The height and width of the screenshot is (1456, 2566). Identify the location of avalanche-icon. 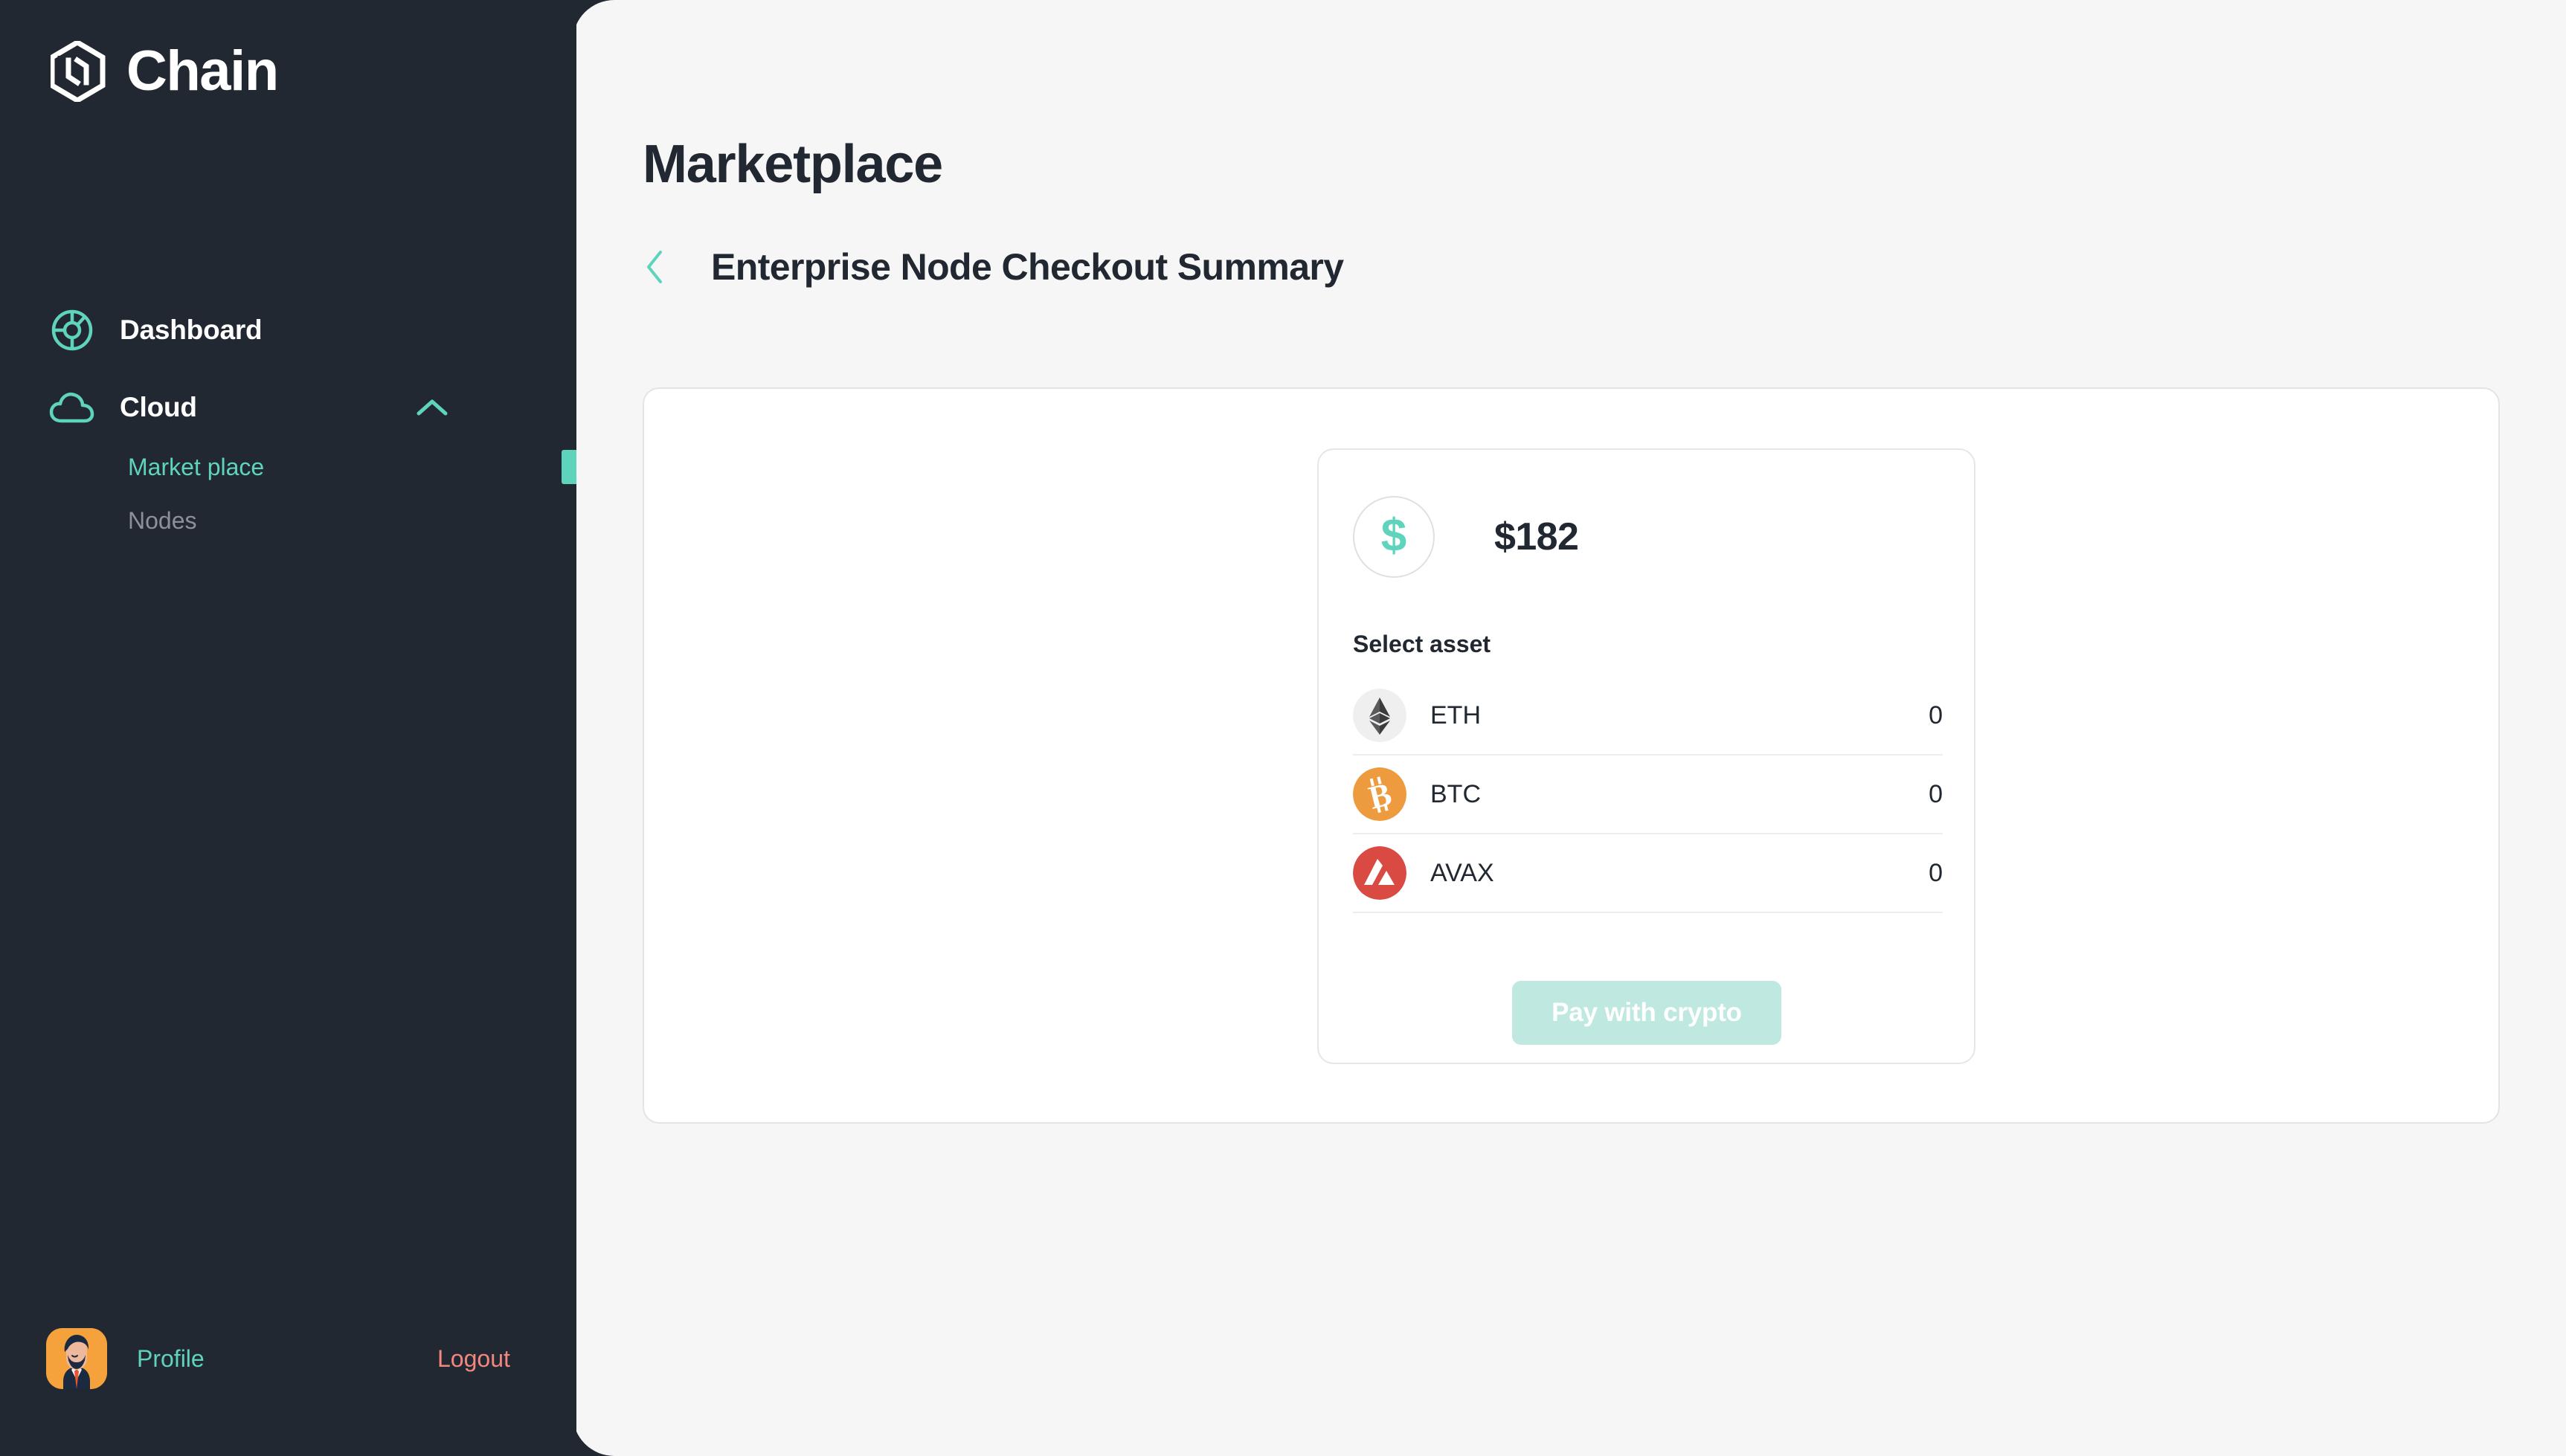
(1379, 873).